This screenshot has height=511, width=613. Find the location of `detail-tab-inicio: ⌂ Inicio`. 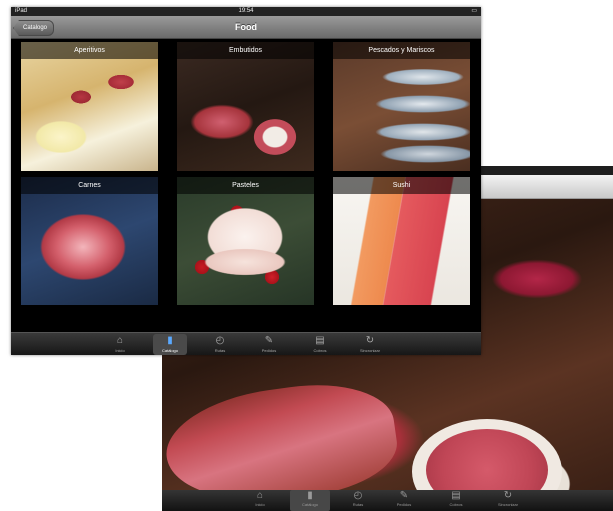

detail-tab-inicio: ⌂ Inicio is located at coordinates (260, 500).